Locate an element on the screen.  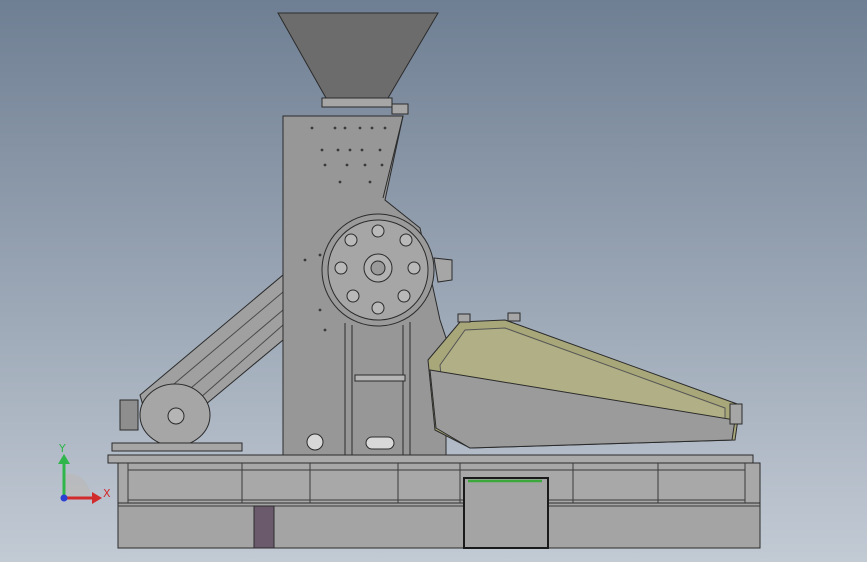
base-top-rail is located at coordinates (430, 459).